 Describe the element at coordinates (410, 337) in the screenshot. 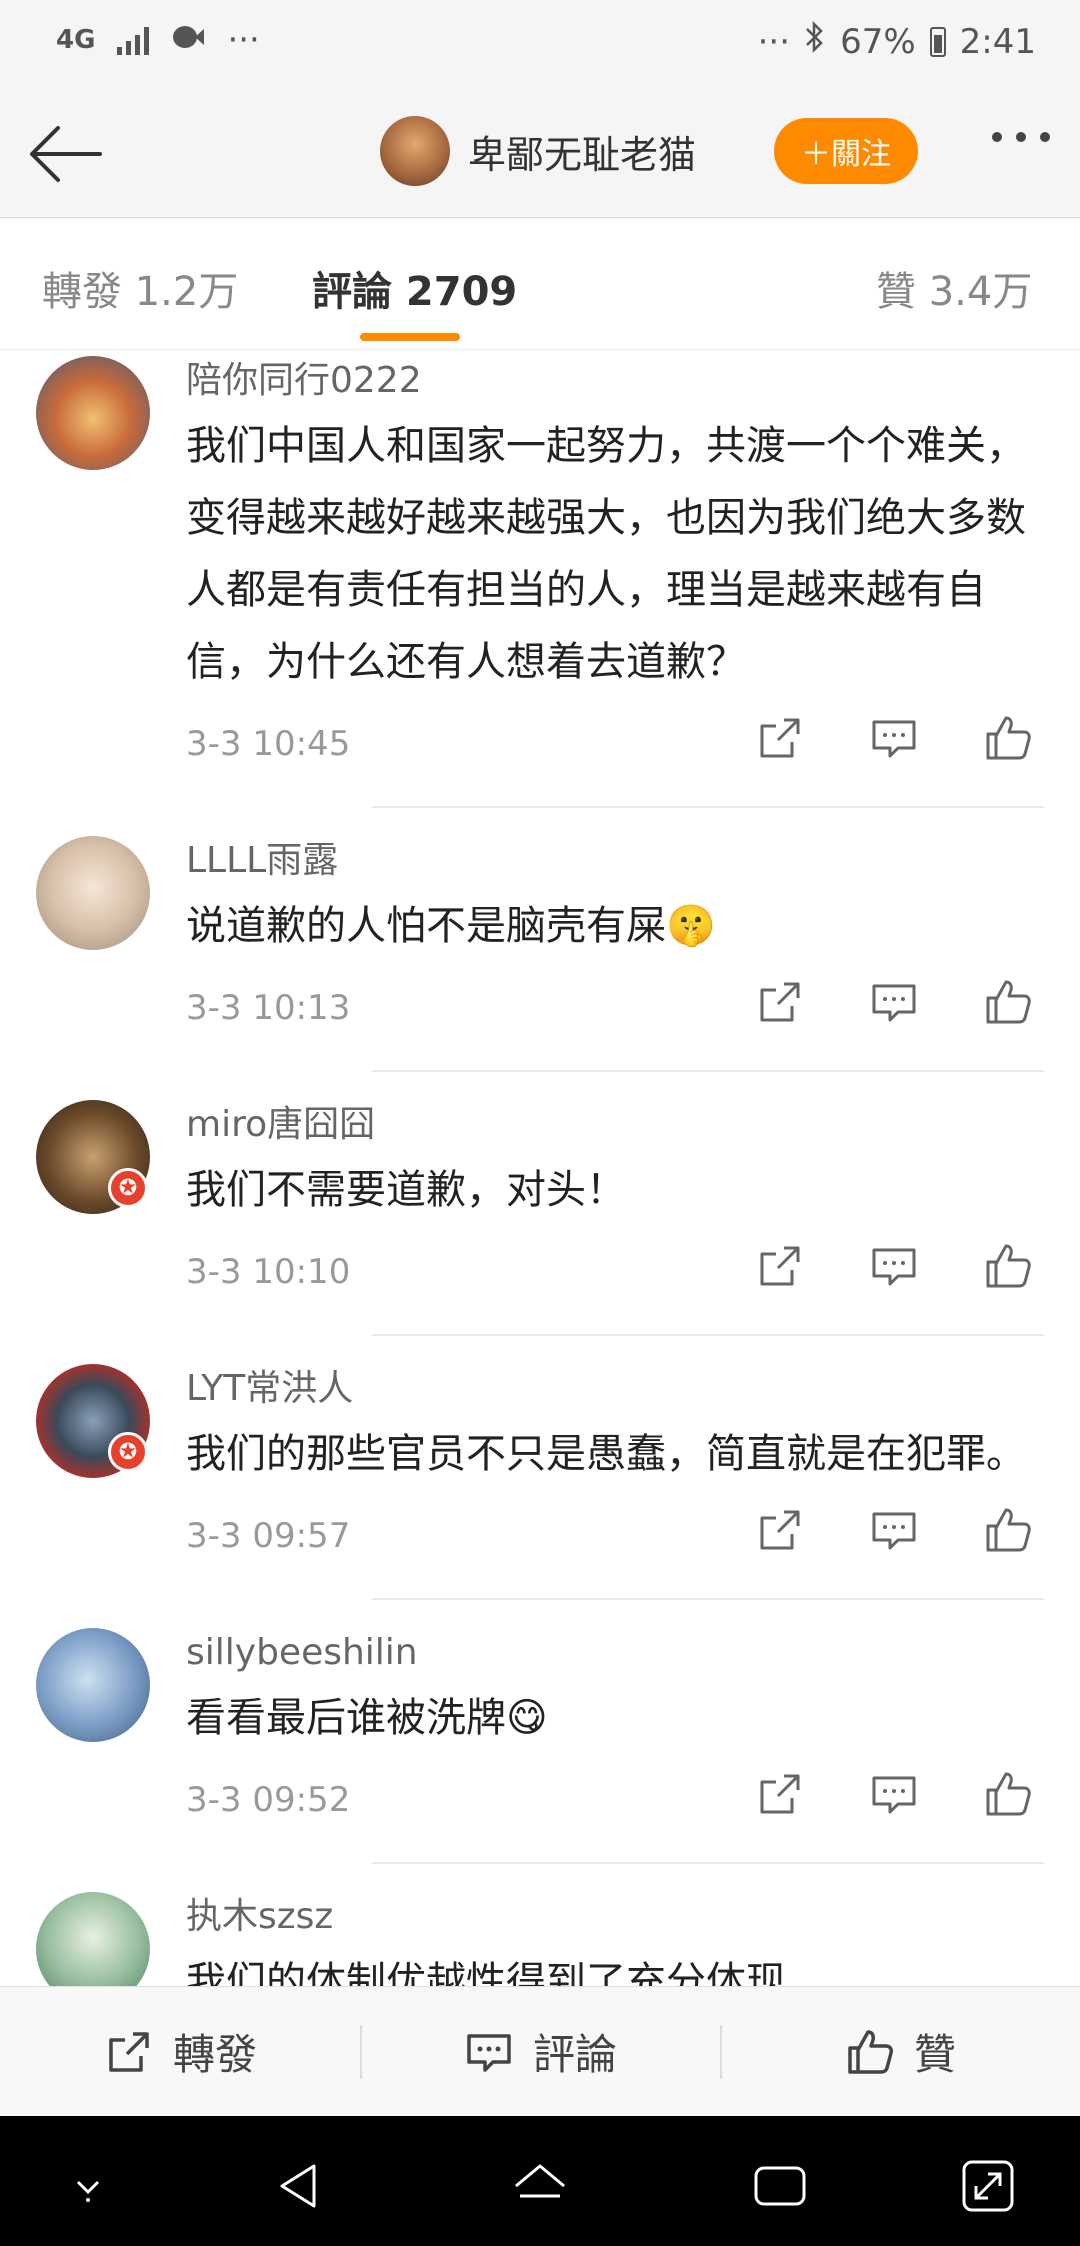

I see `active-tab-indicator` at that location.